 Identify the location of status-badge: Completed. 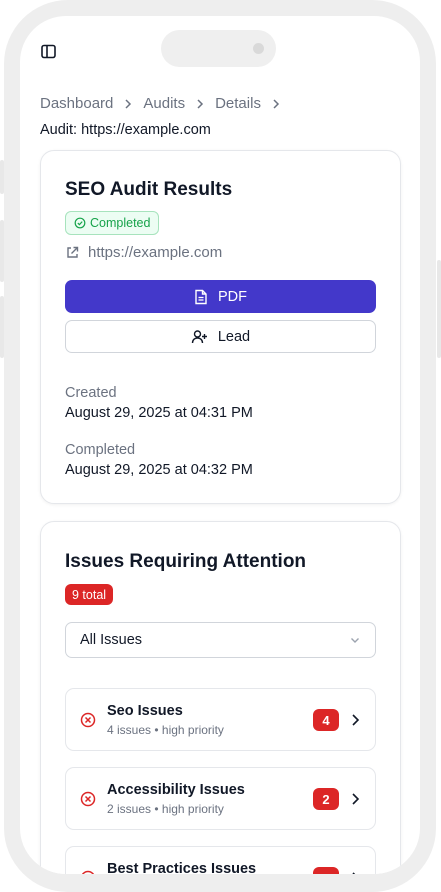
(112, 223).